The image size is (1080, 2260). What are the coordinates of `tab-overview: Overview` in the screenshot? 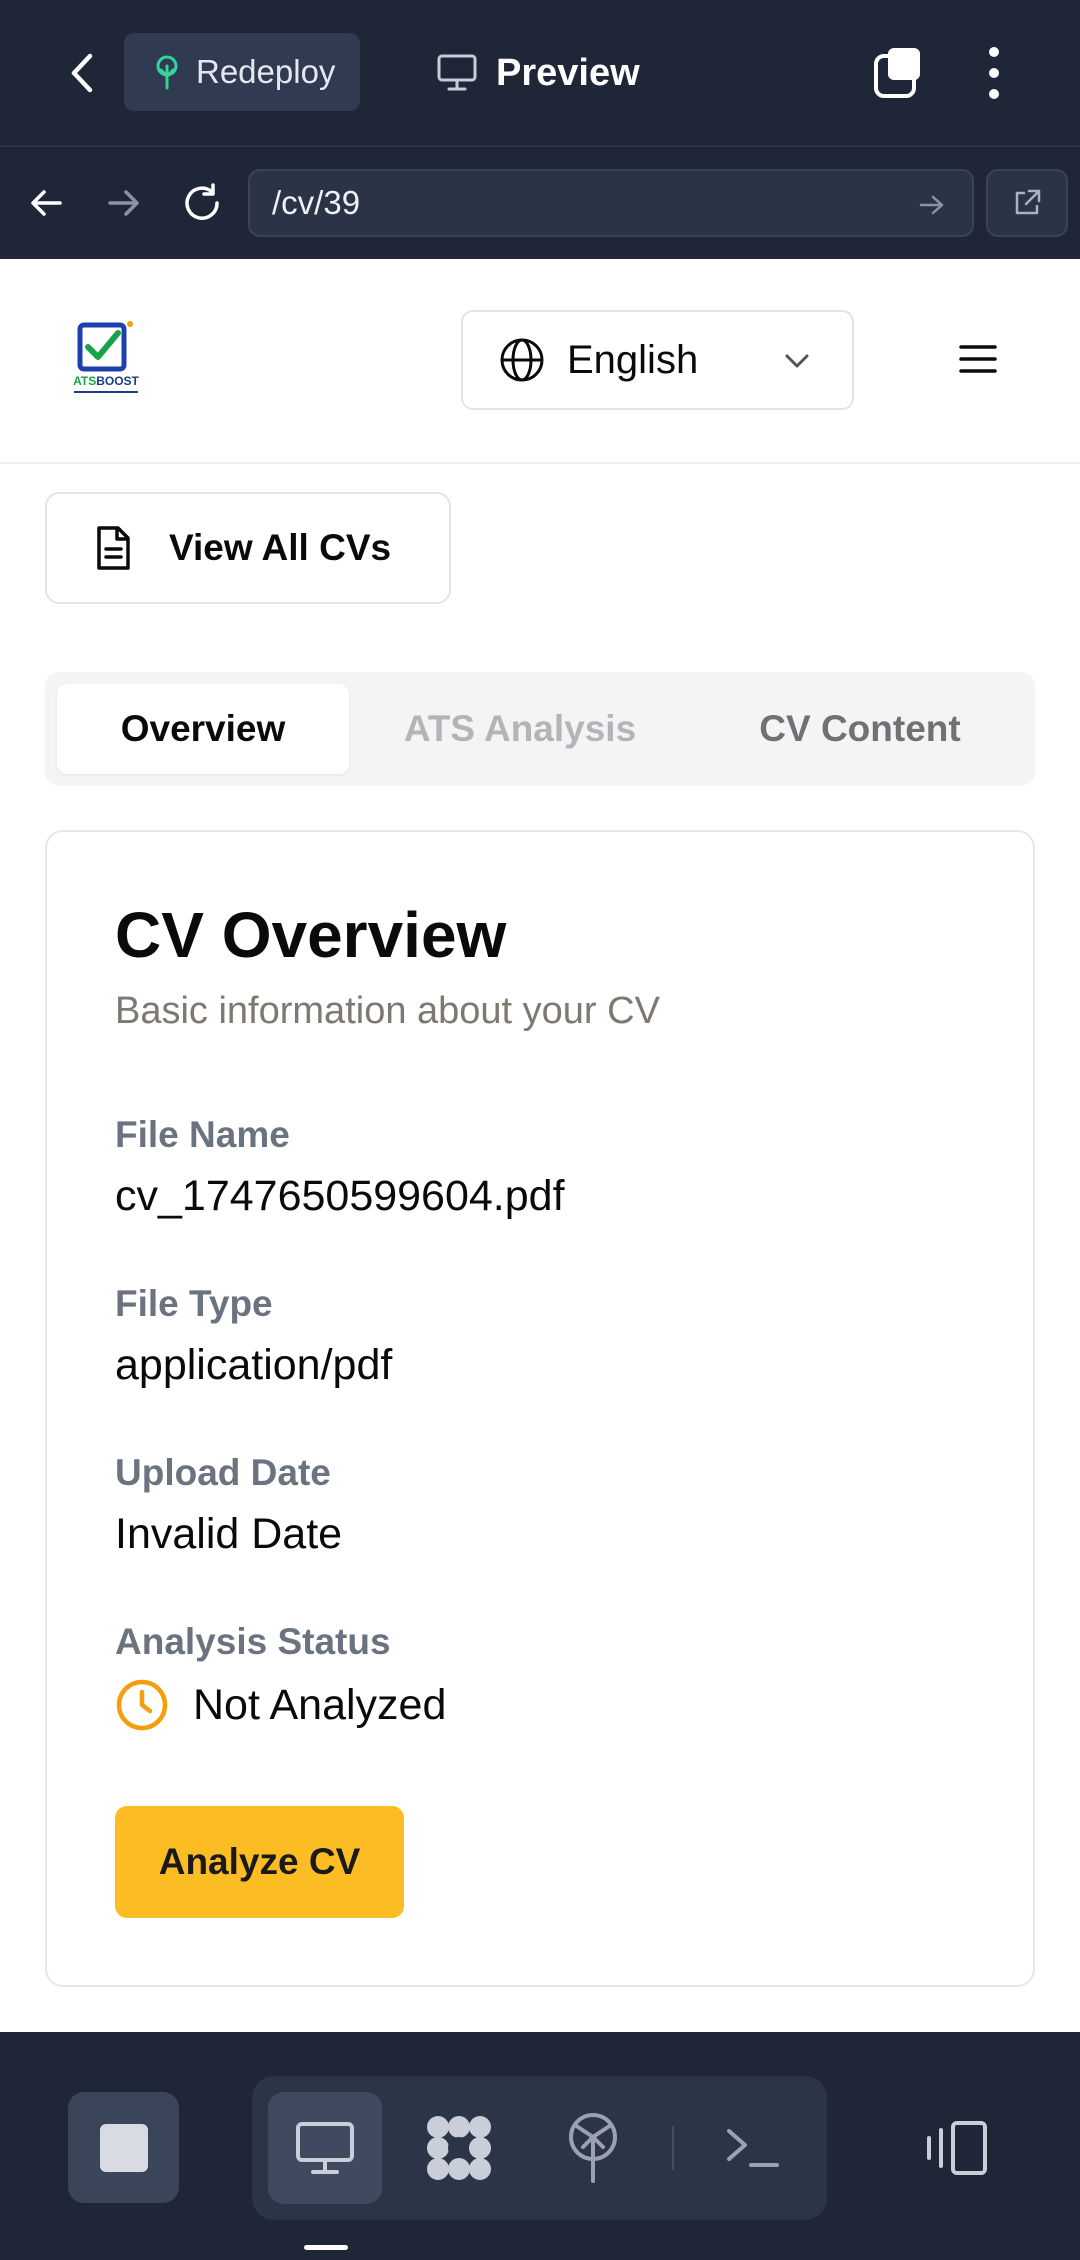 It's located at (203, 729).